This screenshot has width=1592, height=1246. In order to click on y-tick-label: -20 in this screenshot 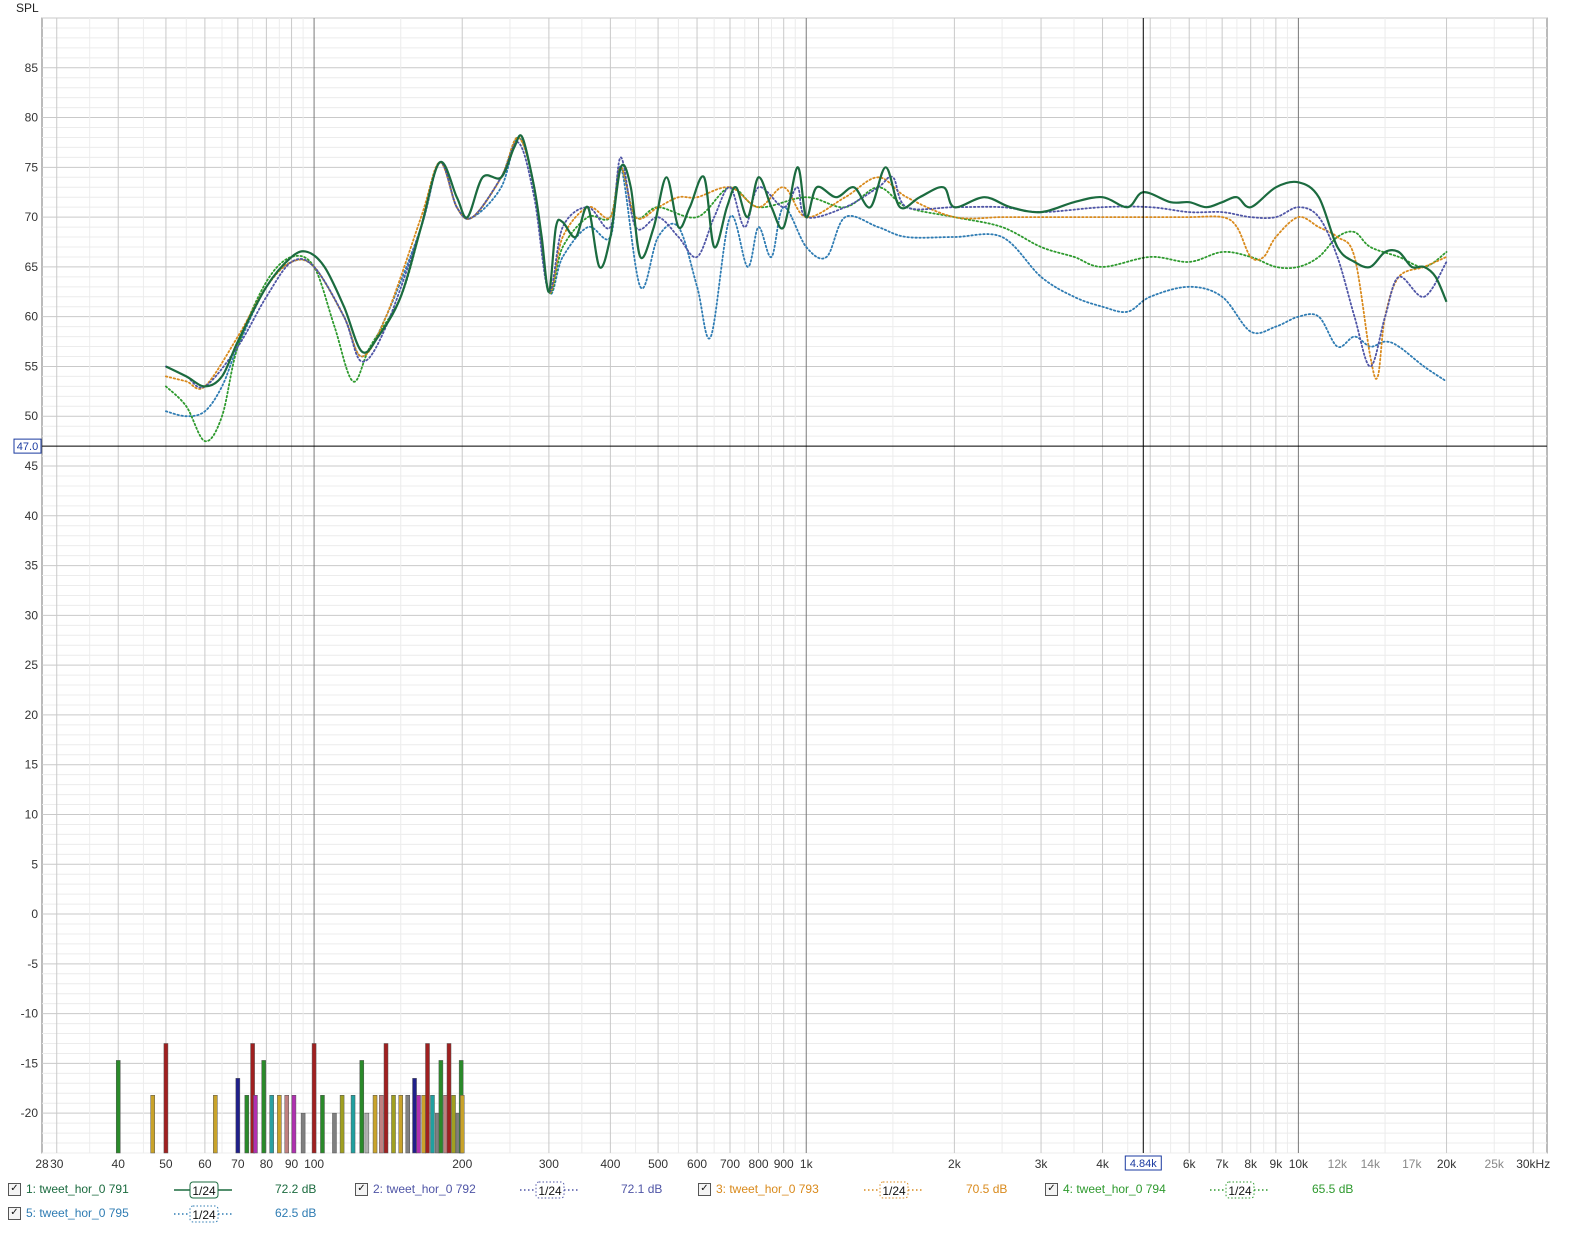, I will do `click(30, 1113)`.